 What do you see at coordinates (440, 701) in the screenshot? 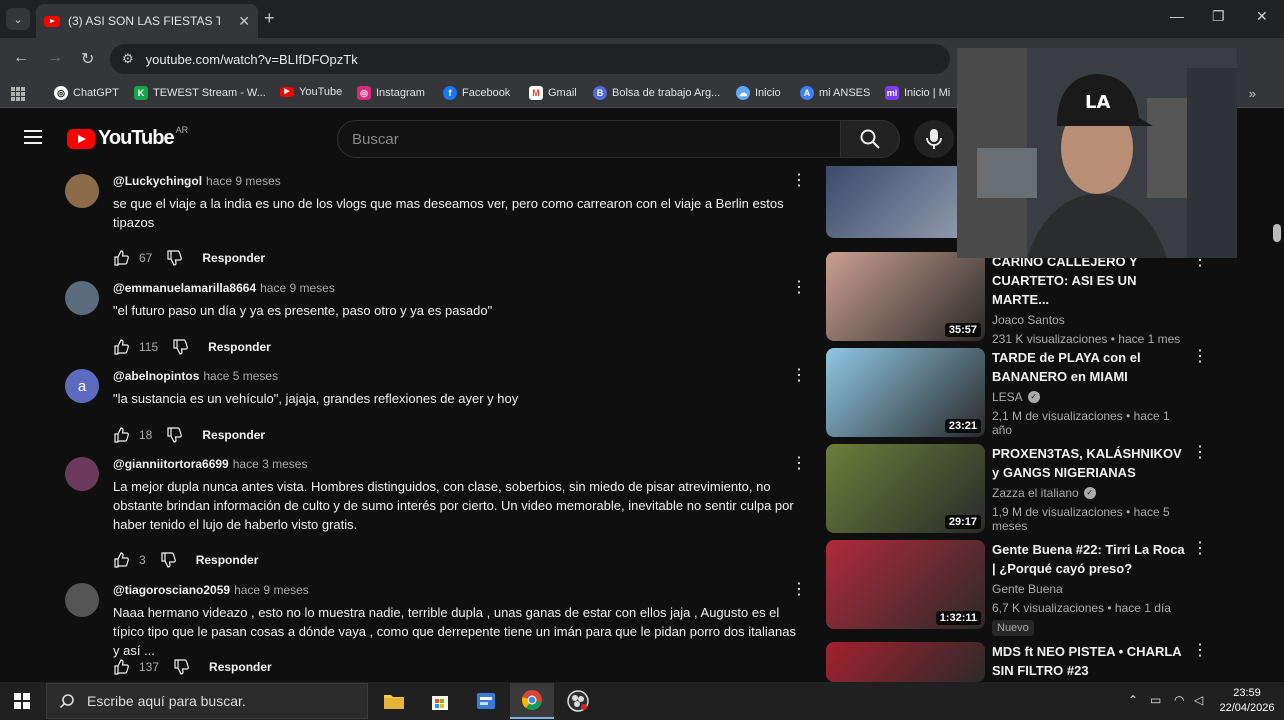
I see `microsoft-store-icon` at bounding box center [440, 701].